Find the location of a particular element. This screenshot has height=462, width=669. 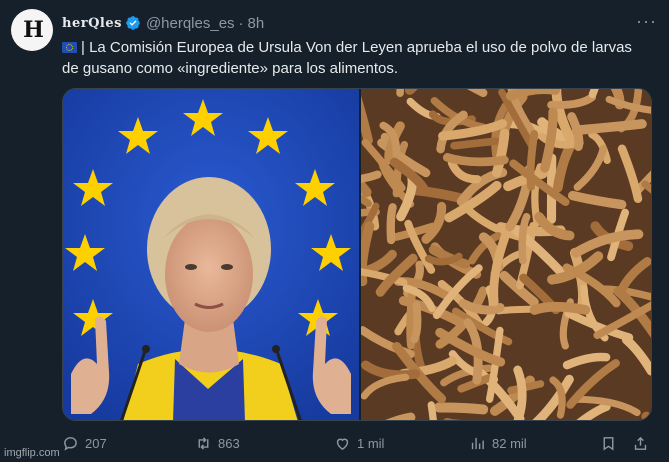

retweet-icon is located at coordinates (203, 443).